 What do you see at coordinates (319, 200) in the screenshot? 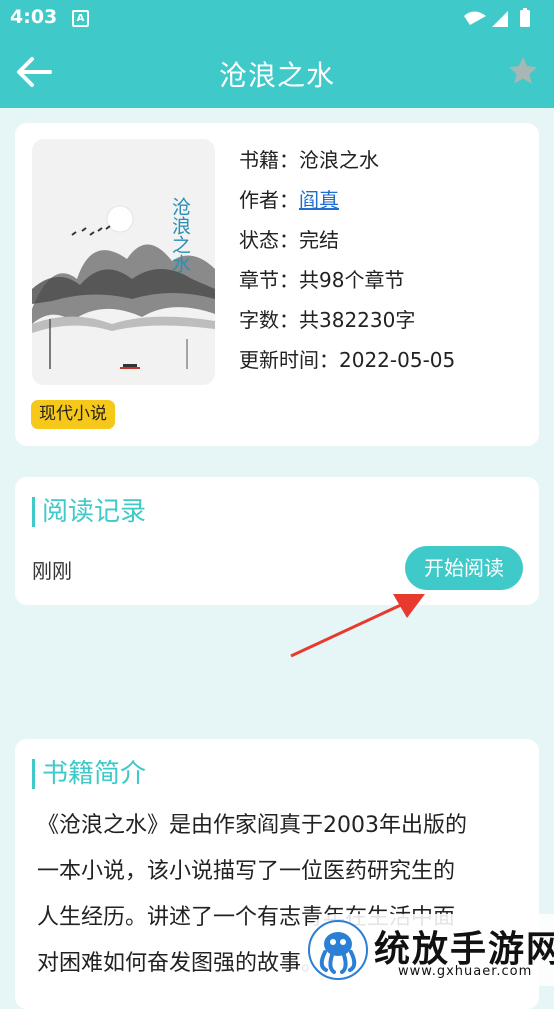
I see `author-link: 阎真` at bounding box center [319, 200].